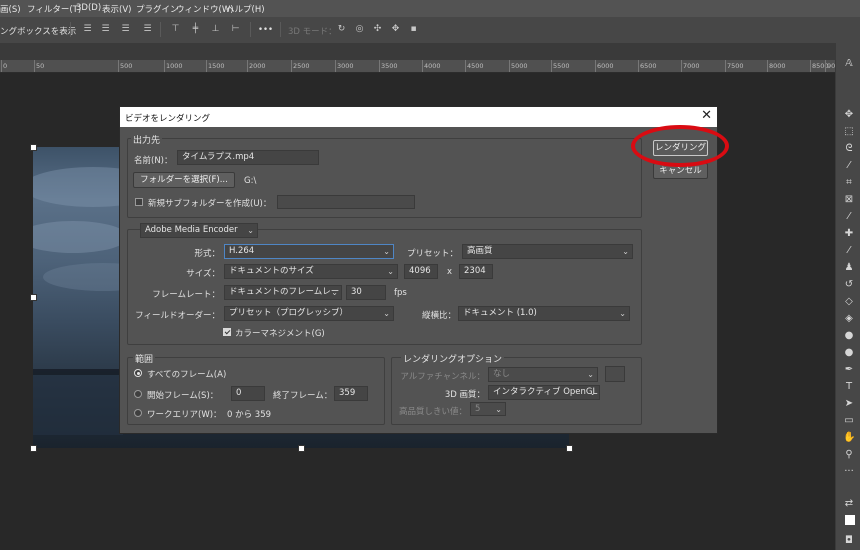  I want to click on menu-3d: 3D(D), so click(88, 8).